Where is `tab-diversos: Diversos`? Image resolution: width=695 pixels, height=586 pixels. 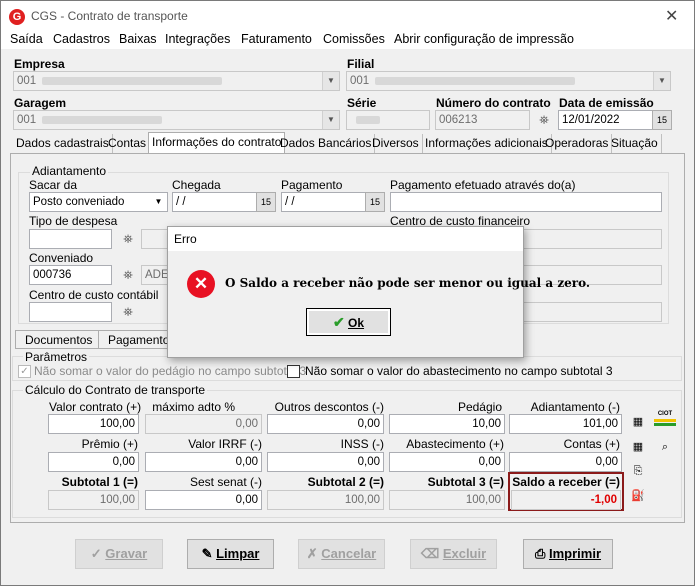
tab-diversos: Diversos is located at coordinates (396, 143).